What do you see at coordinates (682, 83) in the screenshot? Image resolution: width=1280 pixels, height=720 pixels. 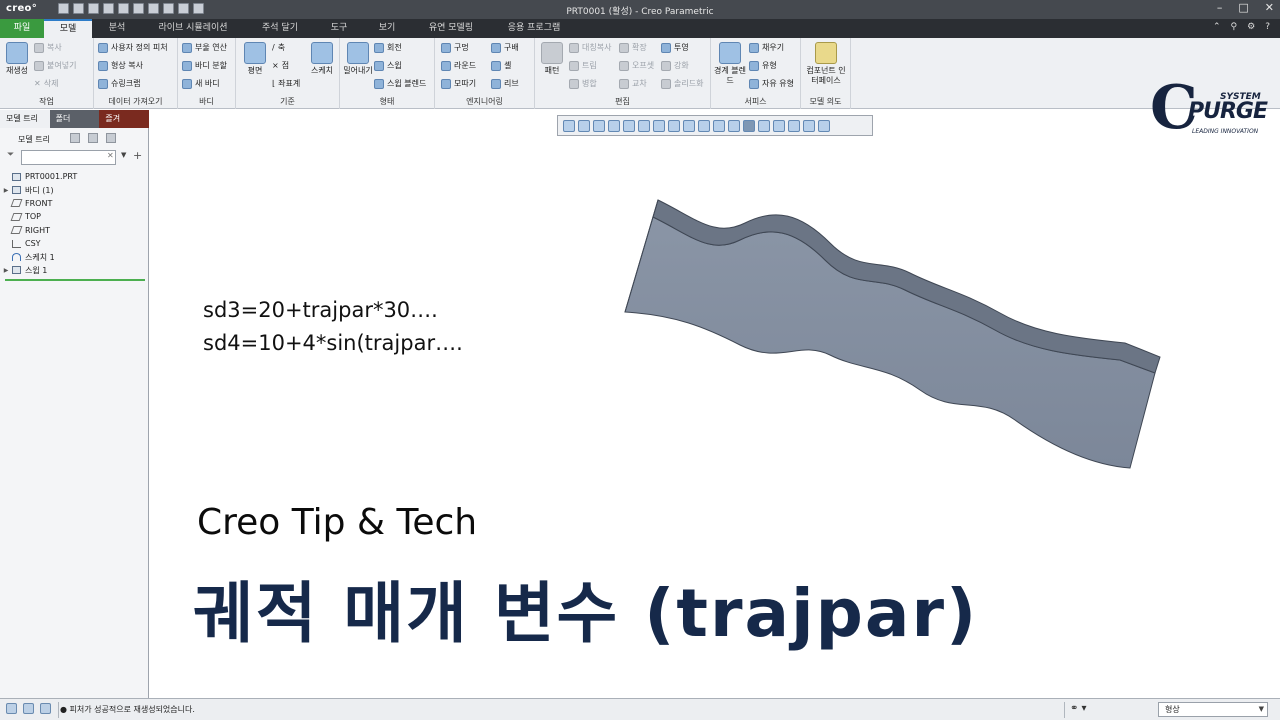 I see `solidify-button: 솔리드화` at bounding box center [682, 83].